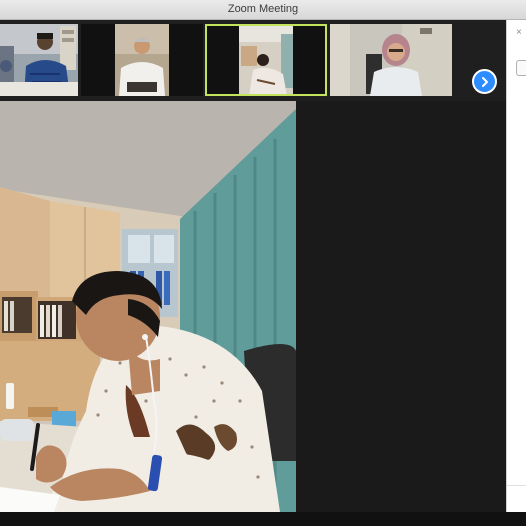 The width and height of the screenshot is (526, 526). Describe the element at coordinates (521, 68) in the screenshot. I see `panel-control` at that location.